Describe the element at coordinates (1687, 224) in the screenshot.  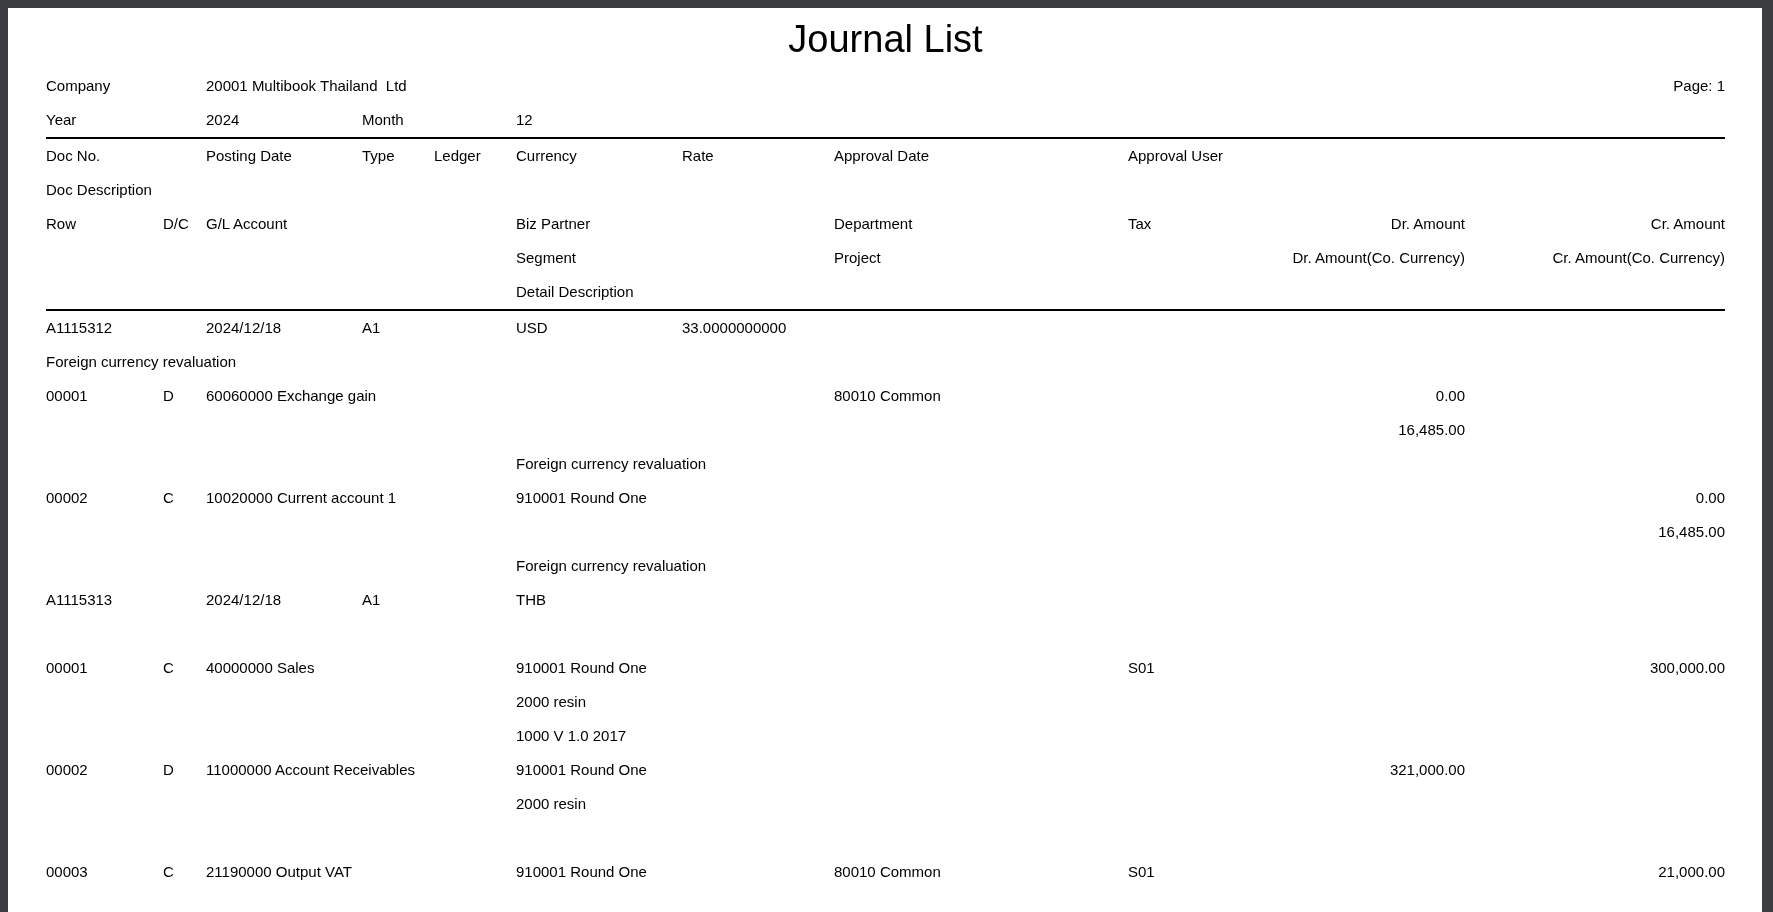
I see `column-heading: Cr. Amount` at that location.